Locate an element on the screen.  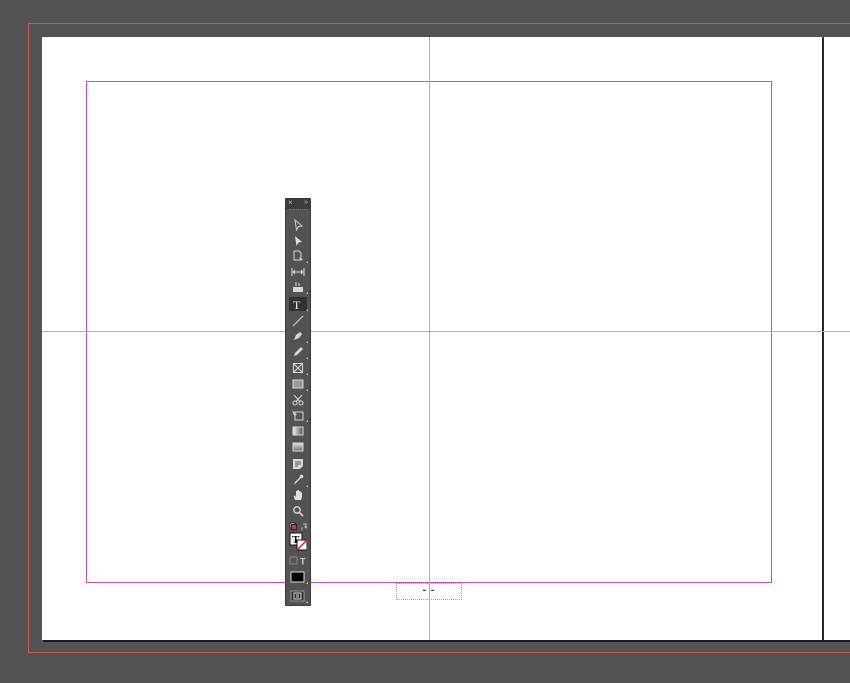
screen-mode-icon is located at coordinates (297, 596).